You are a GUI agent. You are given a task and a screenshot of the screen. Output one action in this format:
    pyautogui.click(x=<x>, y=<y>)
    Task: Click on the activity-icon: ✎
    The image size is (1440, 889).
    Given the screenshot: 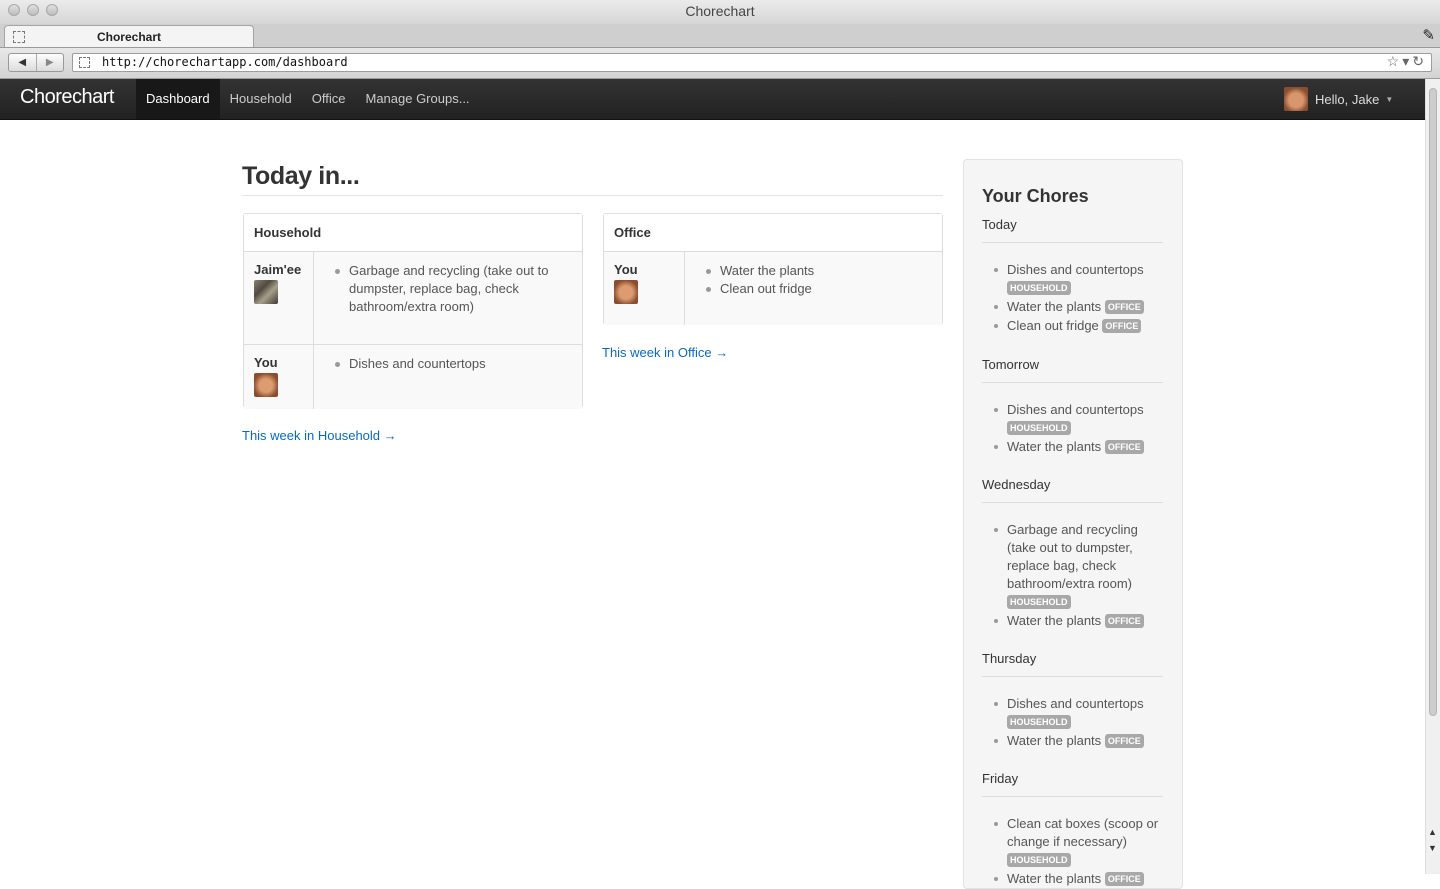 What is the action you would take?
    pyautogui.click(x=1428, y=35)
    